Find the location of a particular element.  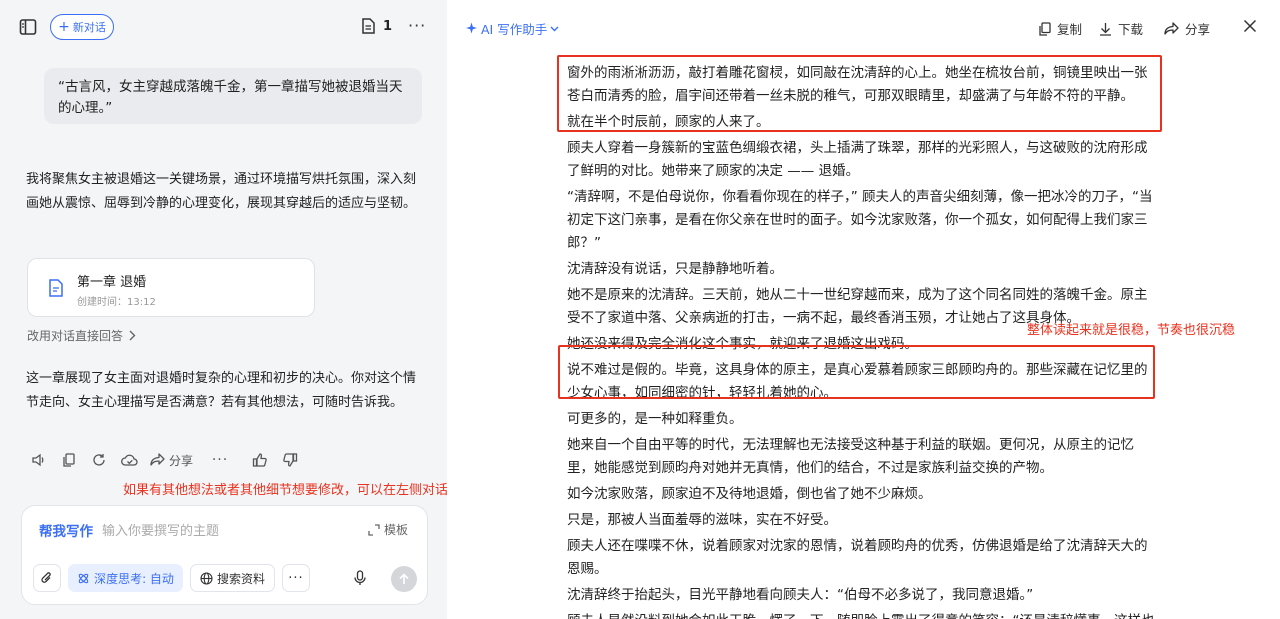

download-label: 下载 is located at coordinates (1131, 29).